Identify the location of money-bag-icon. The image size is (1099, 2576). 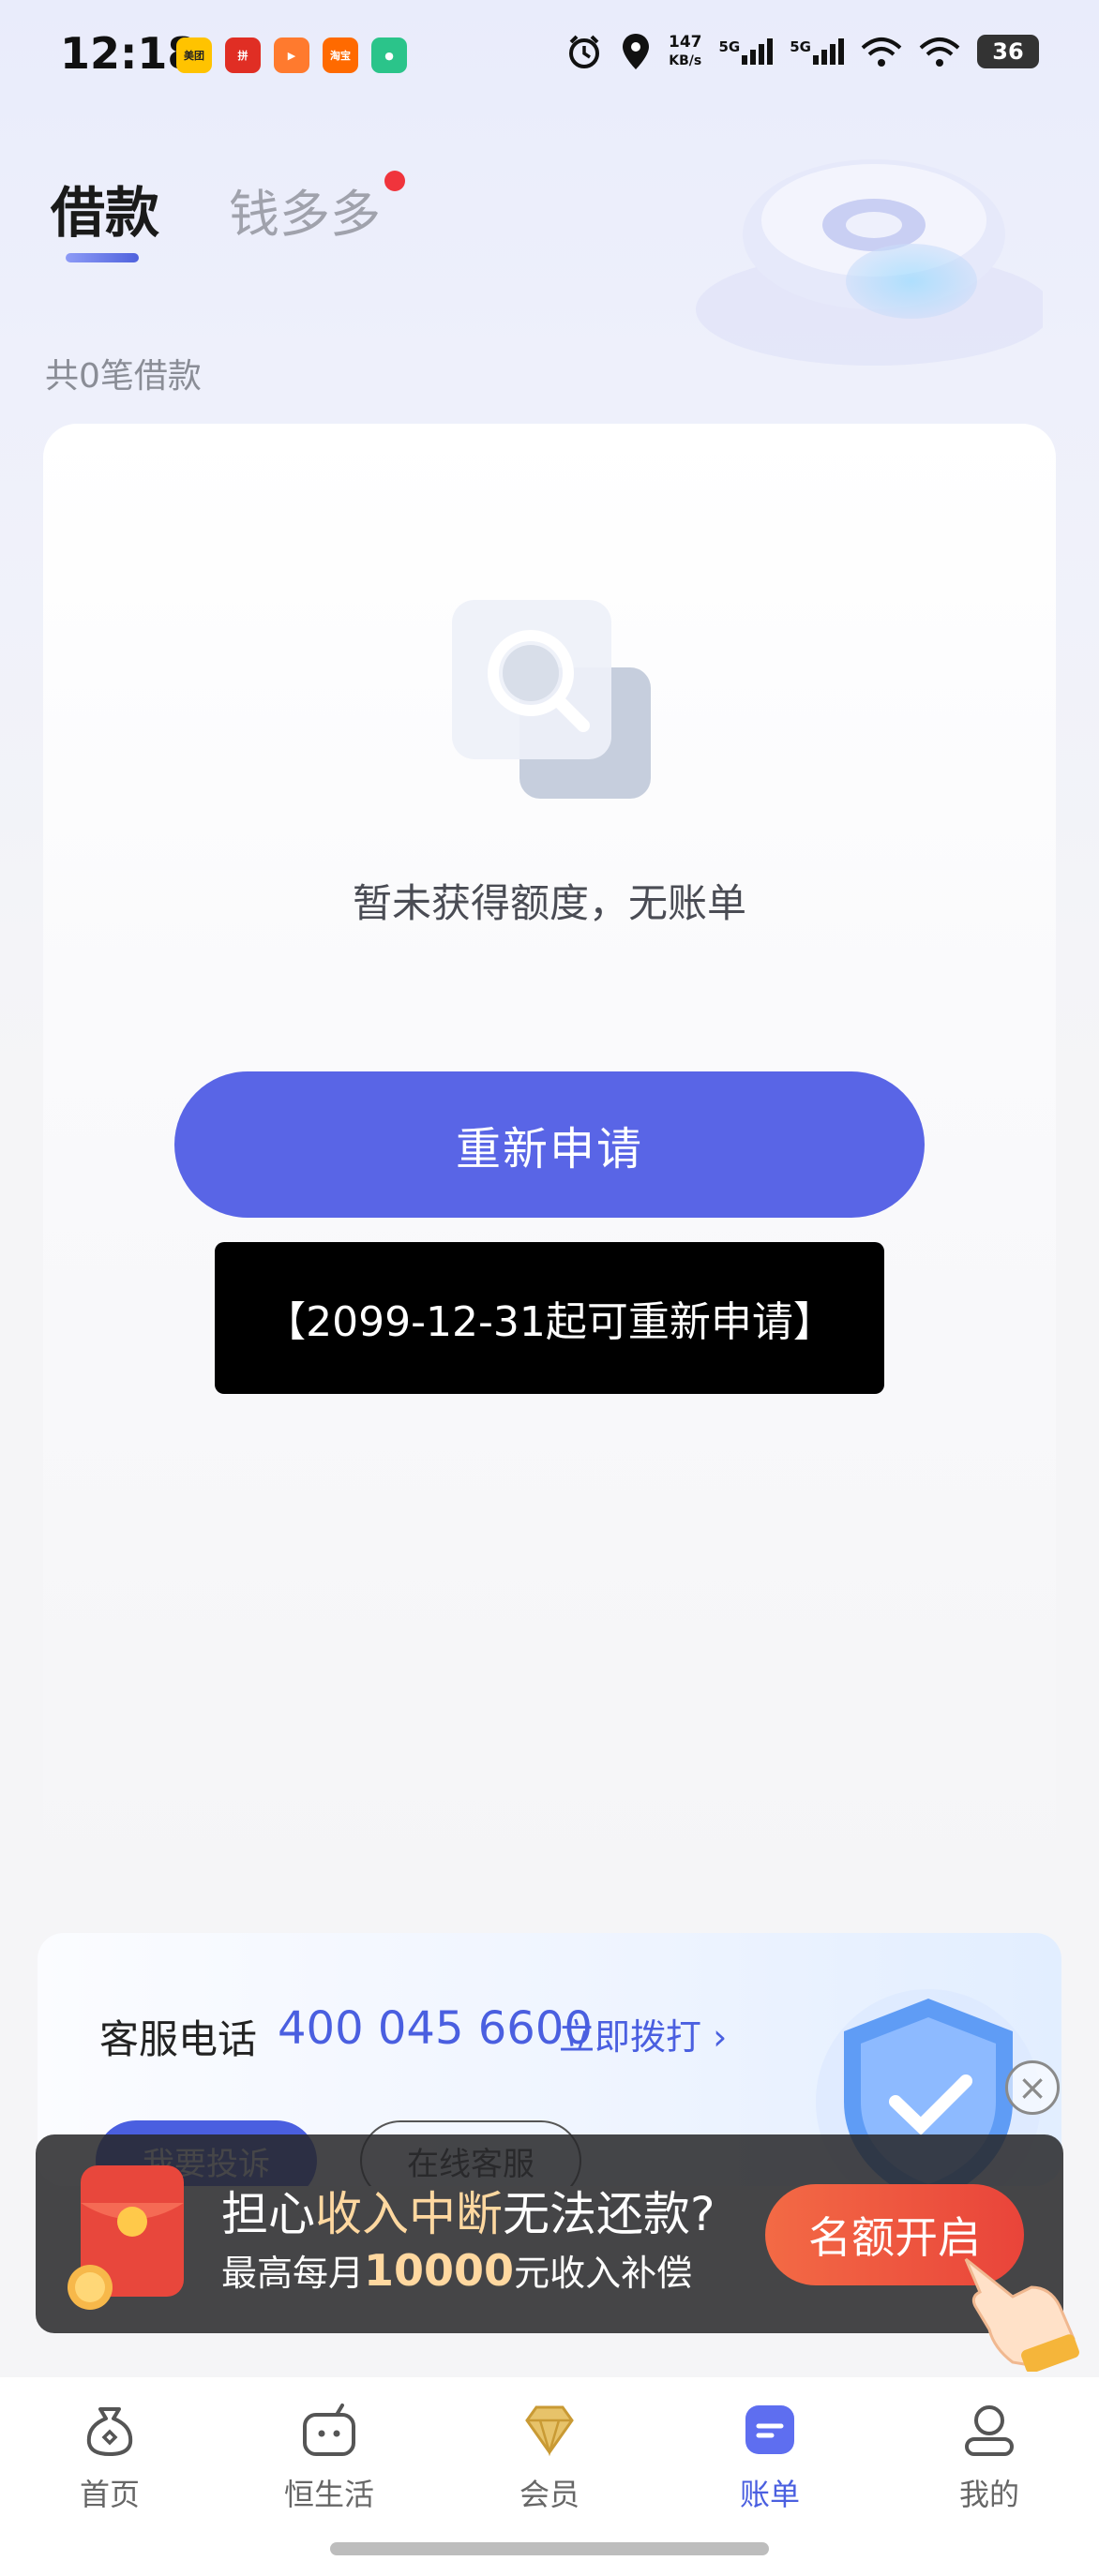
(109, 2431).